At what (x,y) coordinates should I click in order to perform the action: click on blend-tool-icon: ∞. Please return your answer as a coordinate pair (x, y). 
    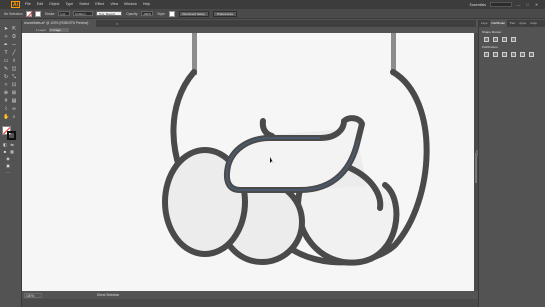
    Looking at the image, I should click on (14, 109).